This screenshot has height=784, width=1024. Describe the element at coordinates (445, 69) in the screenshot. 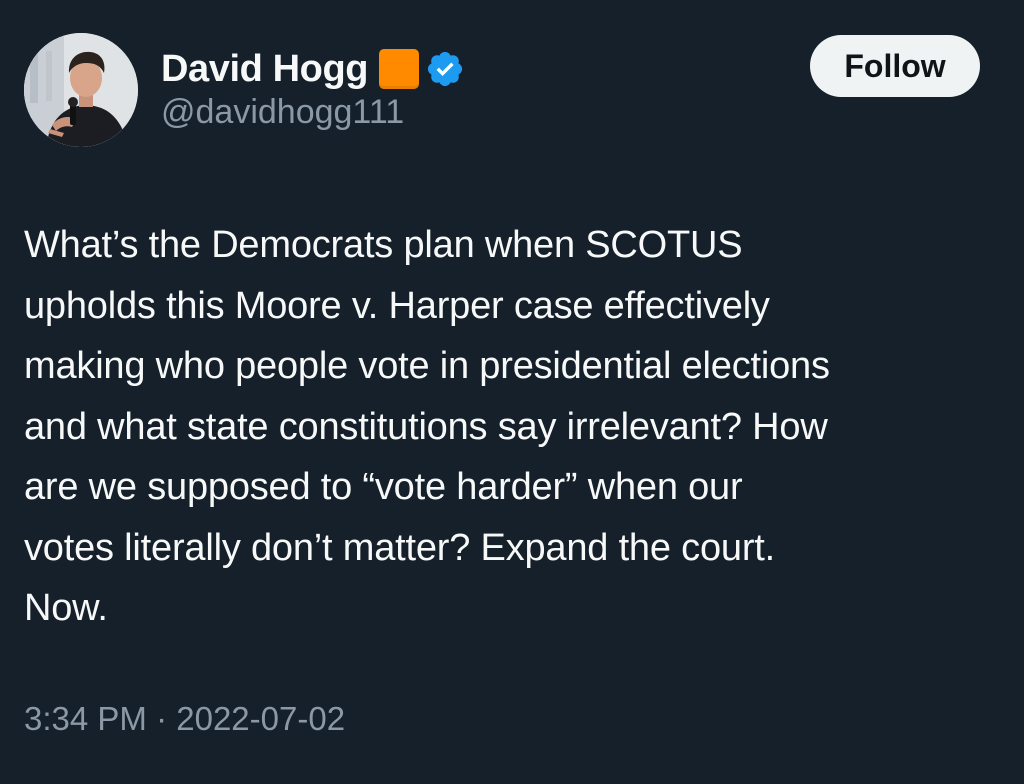

I see `verified-badge-icon` at that location.